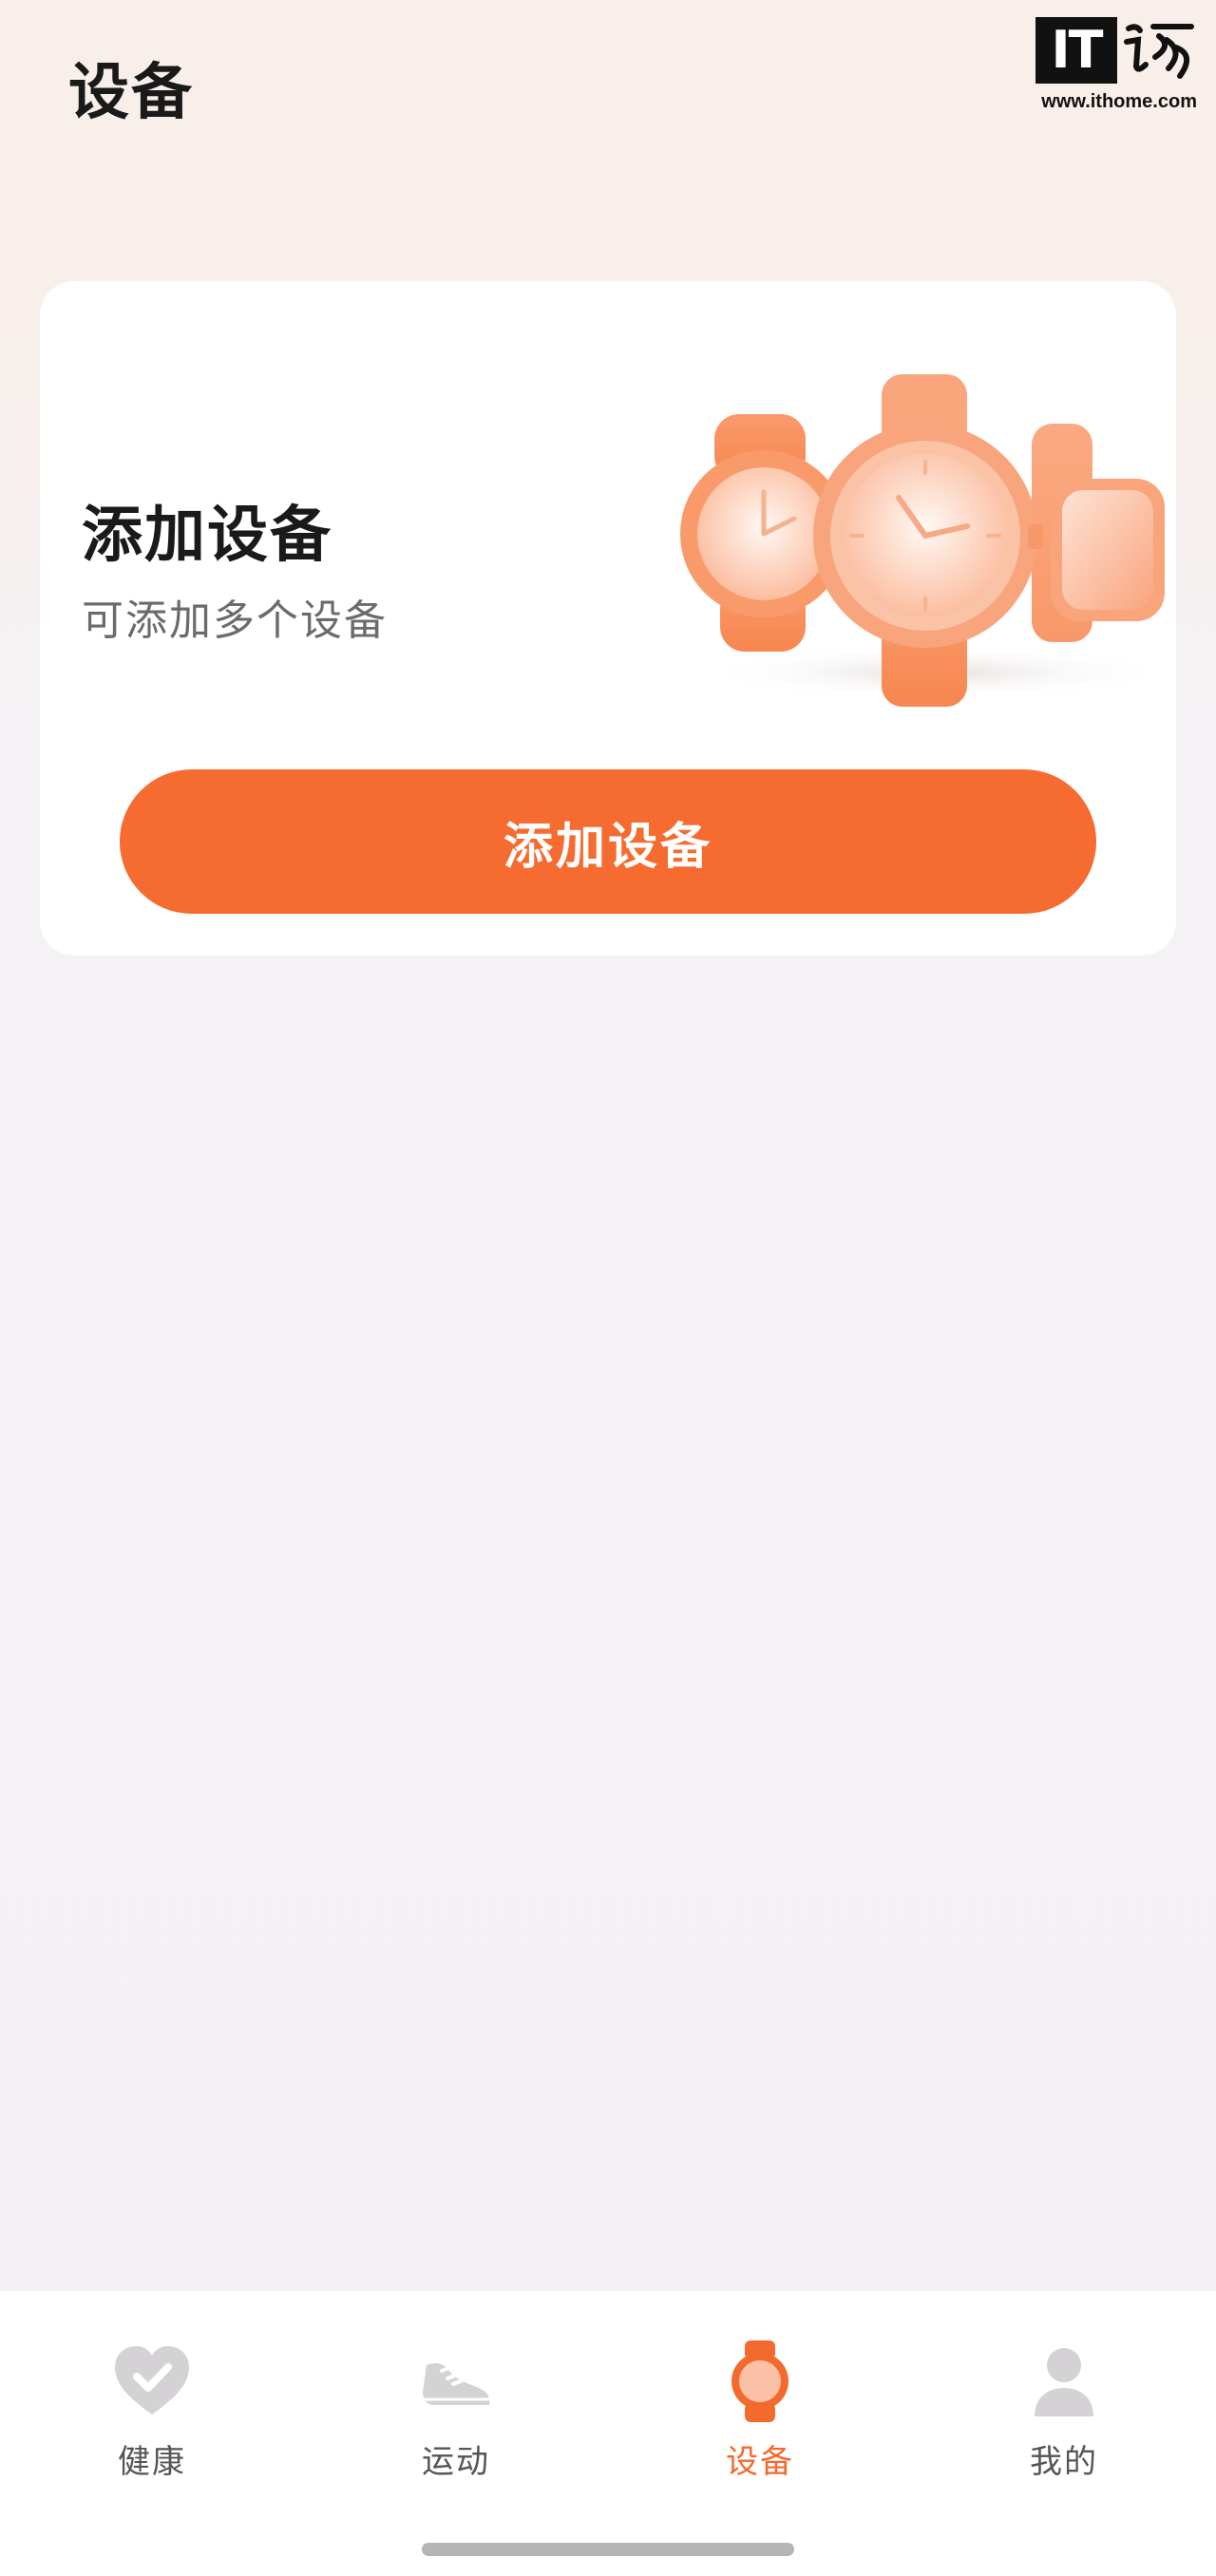 The width and height of the screenshot is (1216, 2576). I want to click on heart-check-icon, so click(152, 2380).